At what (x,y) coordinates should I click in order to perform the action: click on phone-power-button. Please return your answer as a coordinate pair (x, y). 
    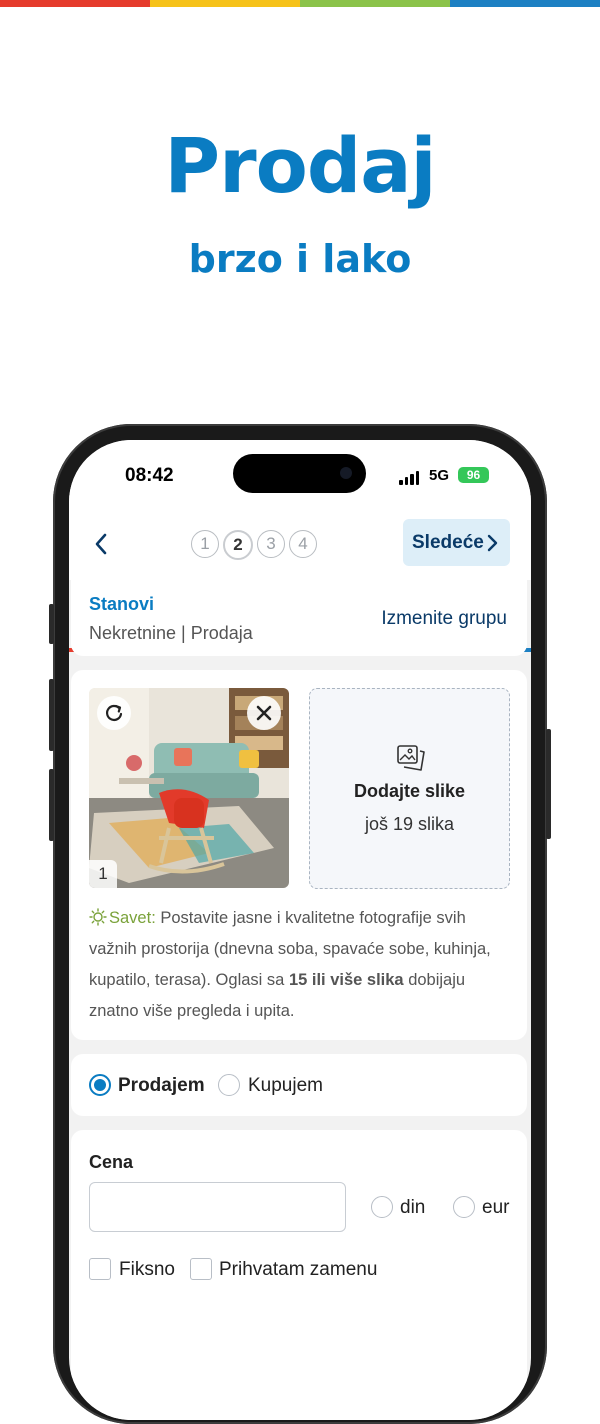
    Looking at the image, I should click on (548, 784).